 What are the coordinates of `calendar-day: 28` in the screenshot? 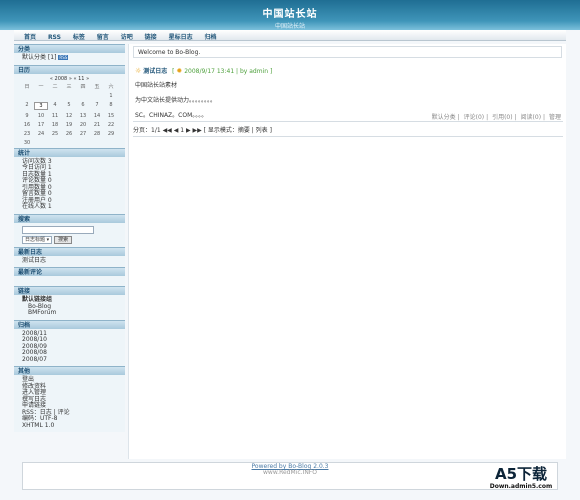 It's located at (97, 134).